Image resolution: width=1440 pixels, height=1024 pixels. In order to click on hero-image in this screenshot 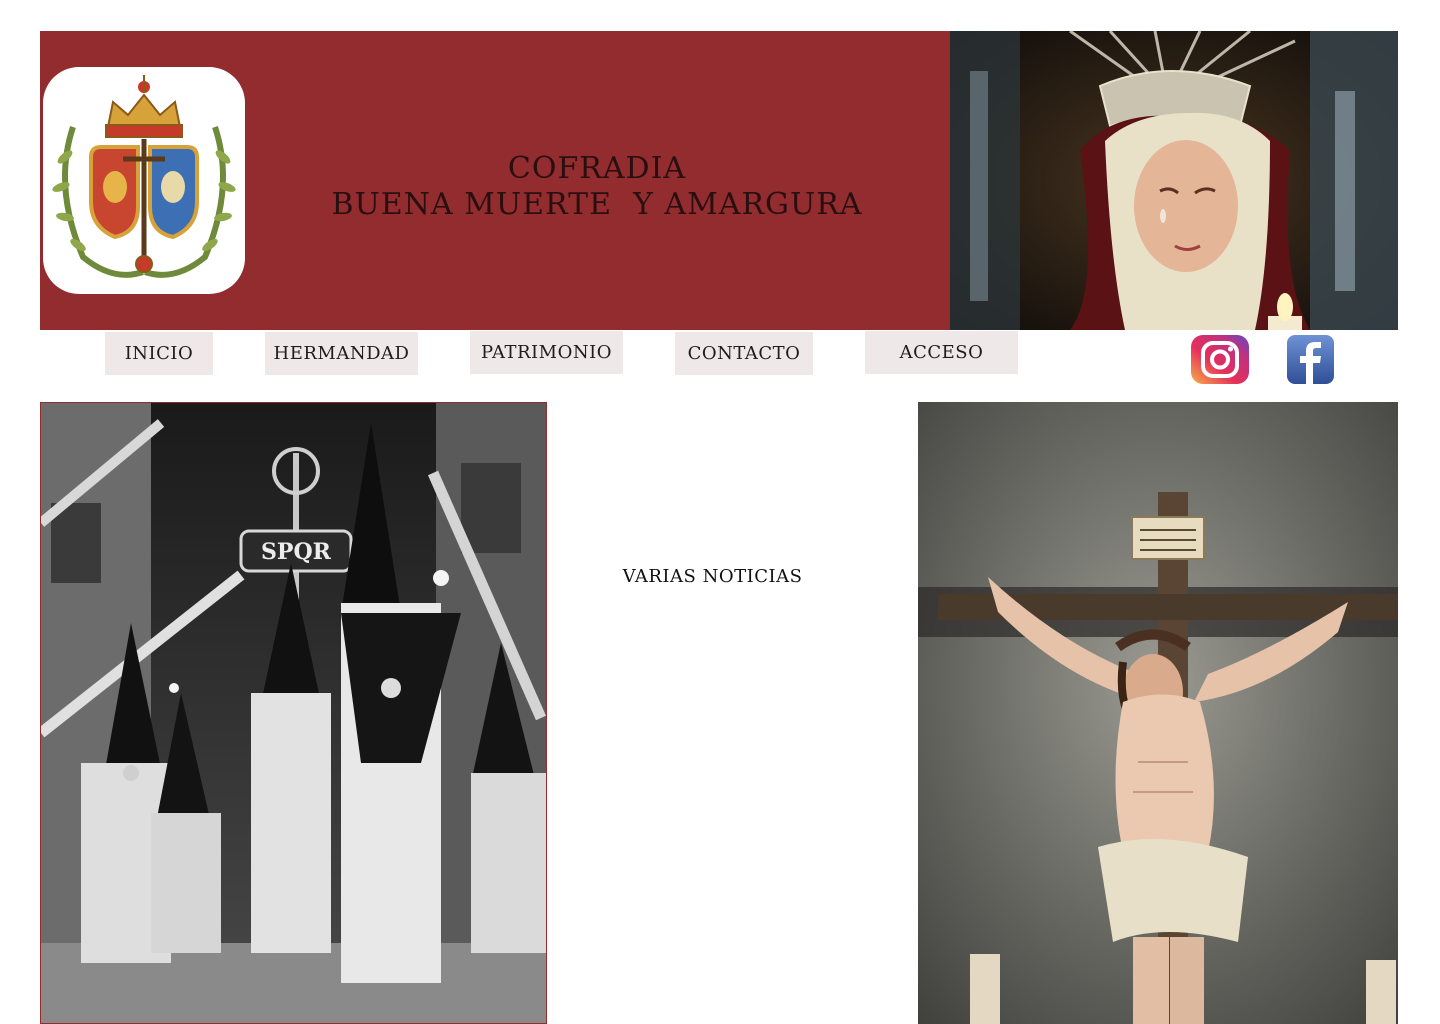, I will do `click(1174, 180)`.